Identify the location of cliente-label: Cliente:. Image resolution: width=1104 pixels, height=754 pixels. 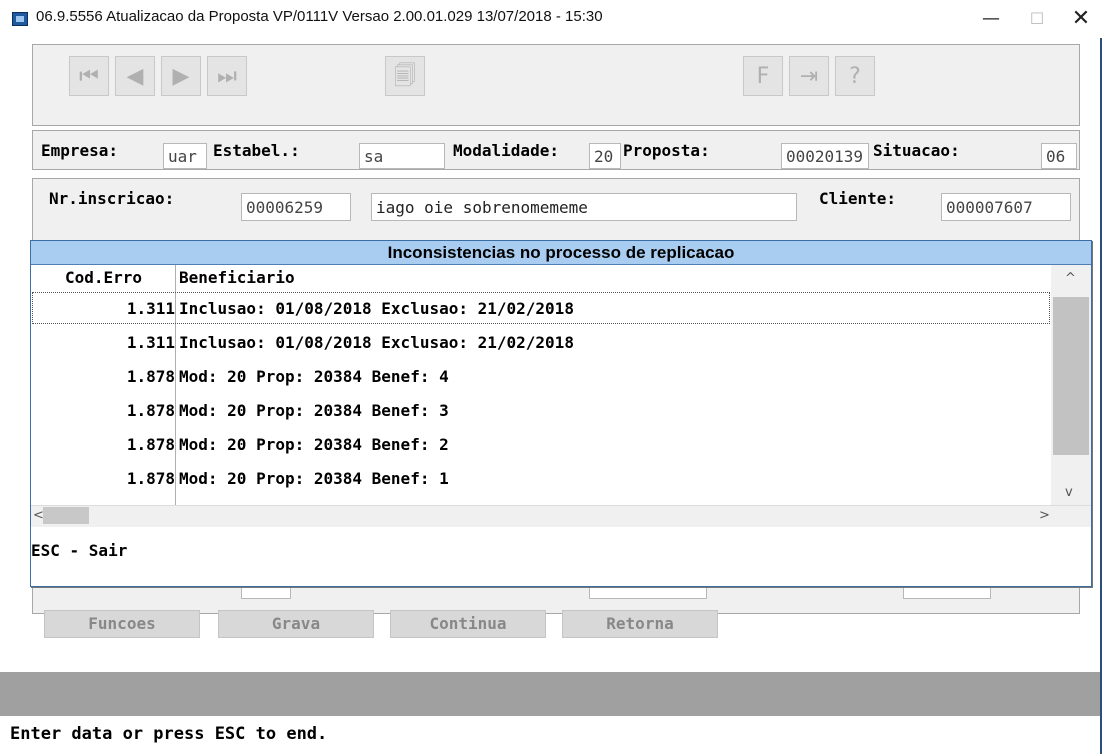
(858, 198).